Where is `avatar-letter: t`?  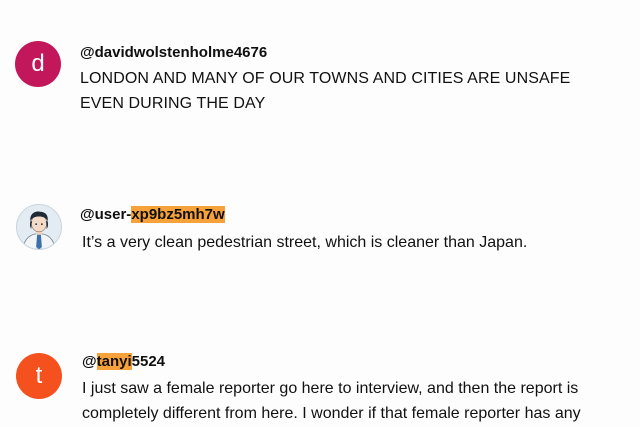 avatar-letter: t is located at coordinates (39, 375).